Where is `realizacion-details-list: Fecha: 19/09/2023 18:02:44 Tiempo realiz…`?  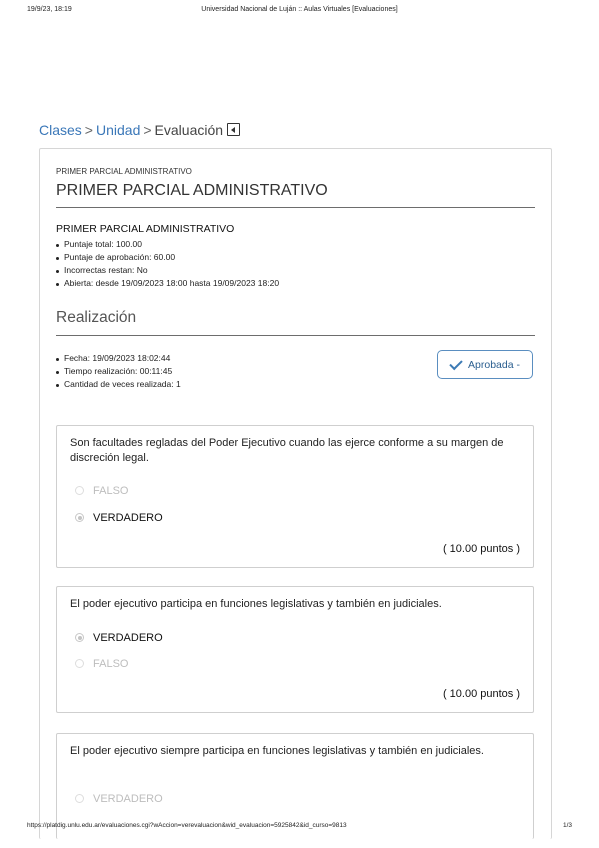
realizacion-details-list: Fecha: 19/09/2023 18:02:44 Tiempo realiz… is located at coordinates (118, 371).